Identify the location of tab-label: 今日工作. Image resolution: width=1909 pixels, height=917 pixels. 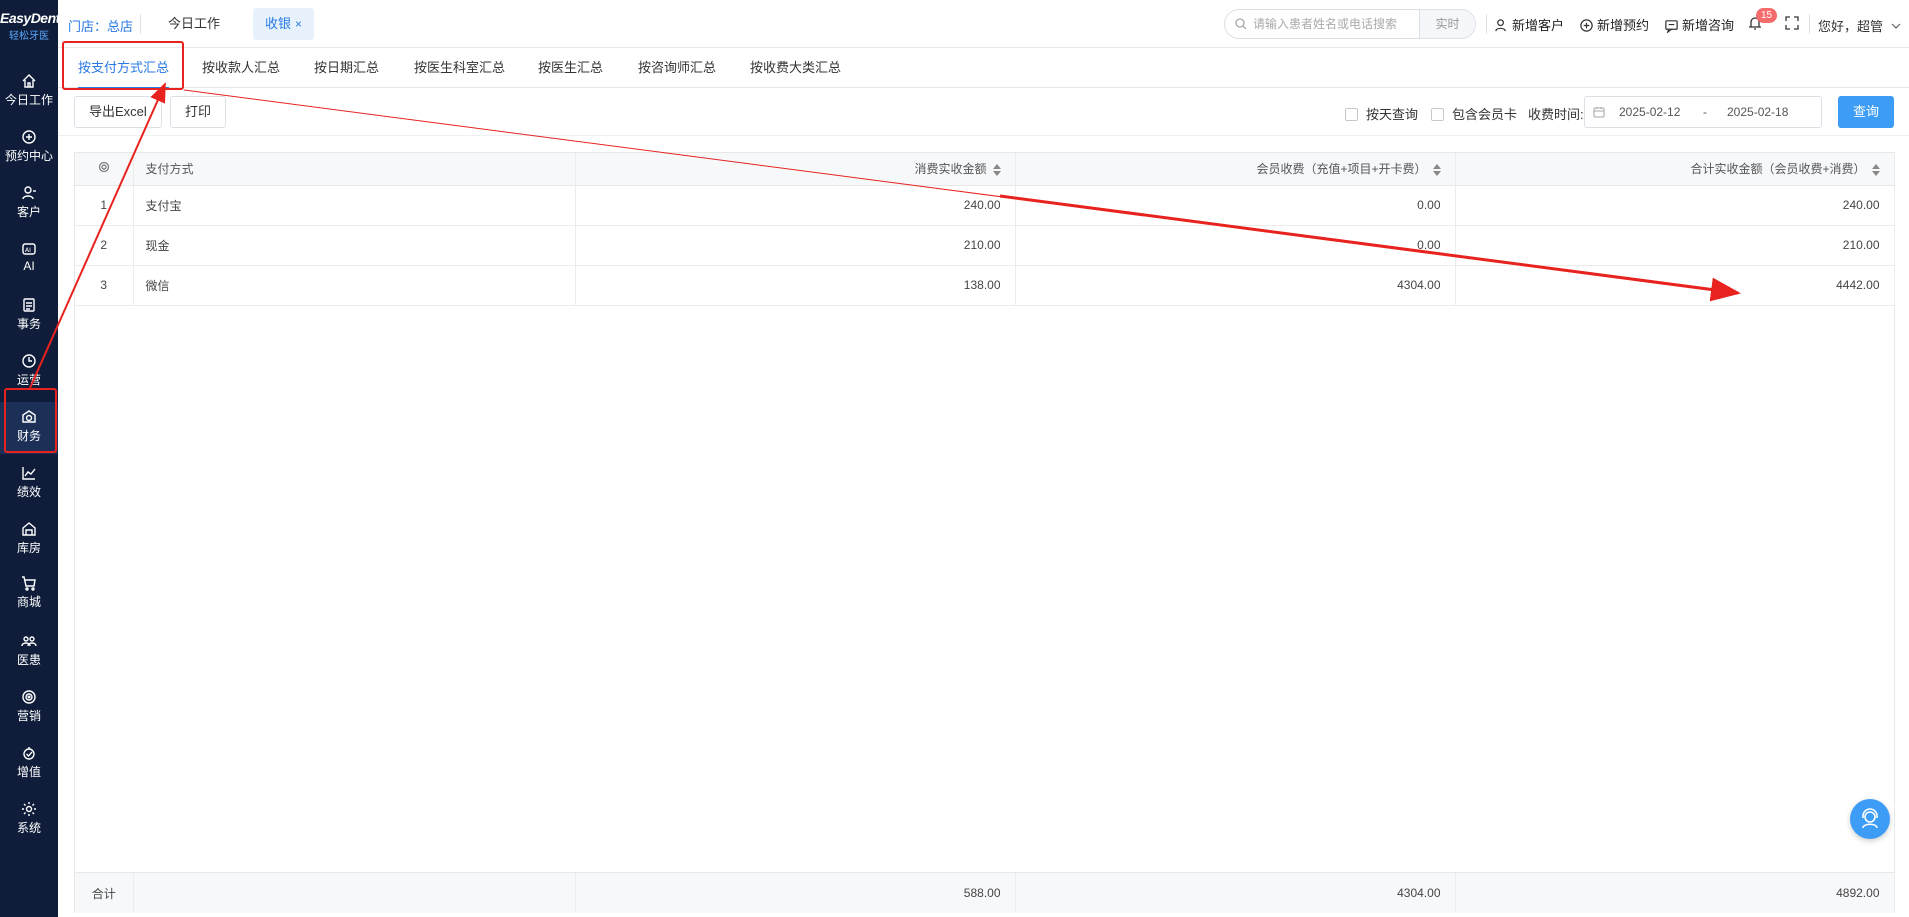
(194, 23).